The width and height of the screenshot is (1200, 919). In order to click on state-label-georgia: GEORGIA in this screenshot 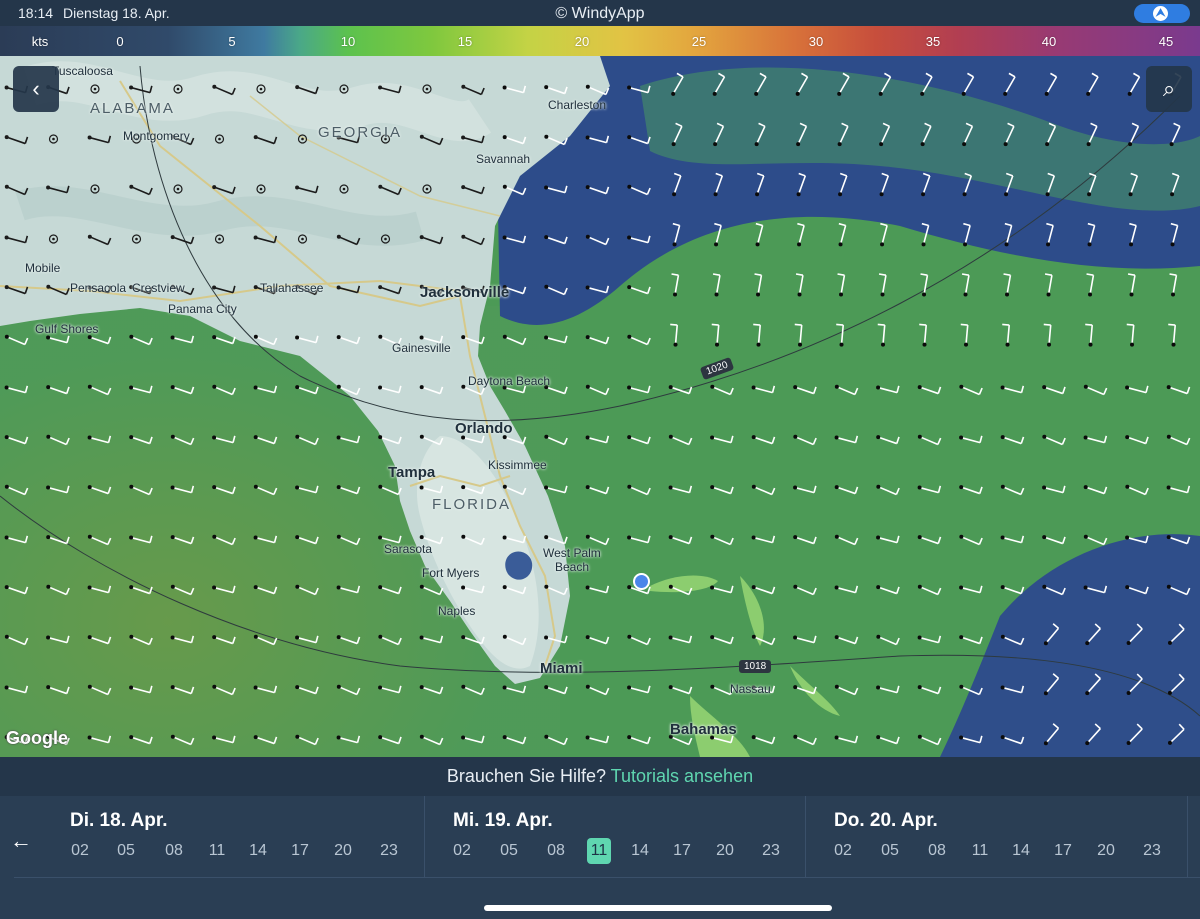, I will do `click(360, 132)`.